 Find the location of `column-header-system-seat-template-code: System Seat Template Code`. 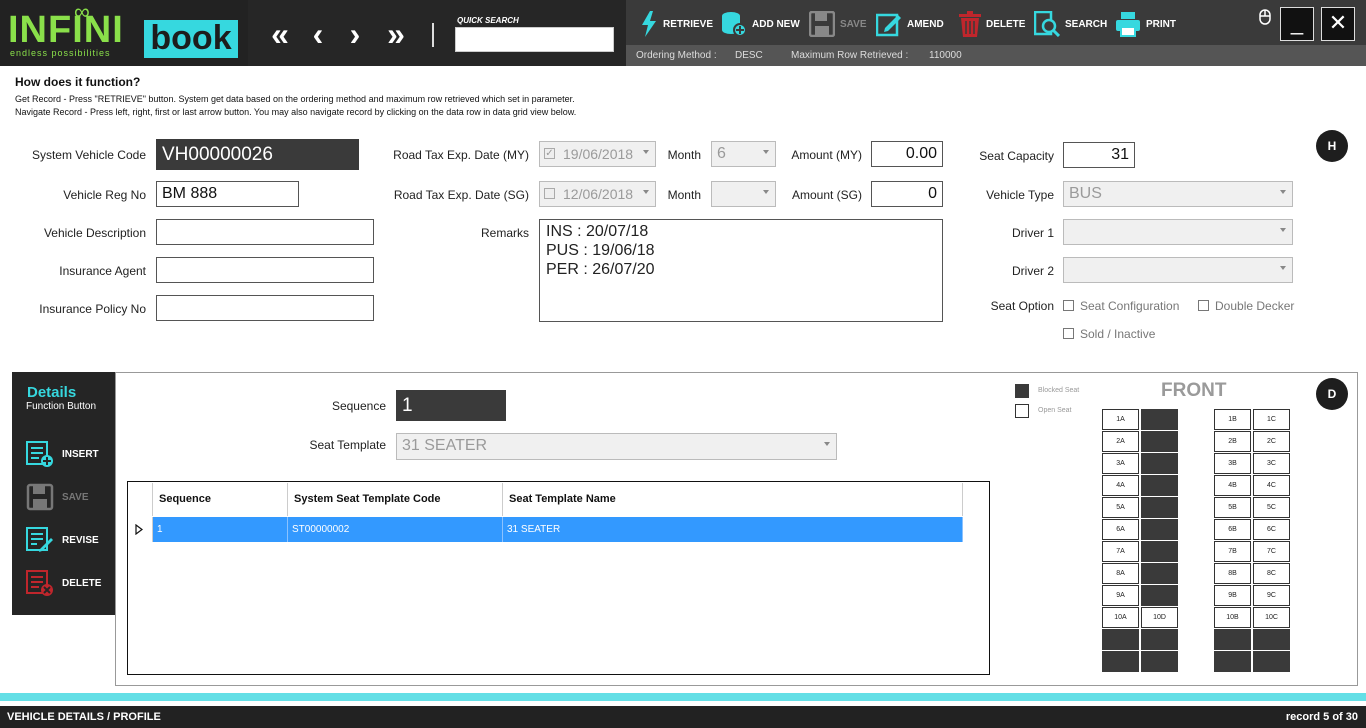

column-header-system-seat-template-code: System Seat Template Code is located at coordinates (395, 499).